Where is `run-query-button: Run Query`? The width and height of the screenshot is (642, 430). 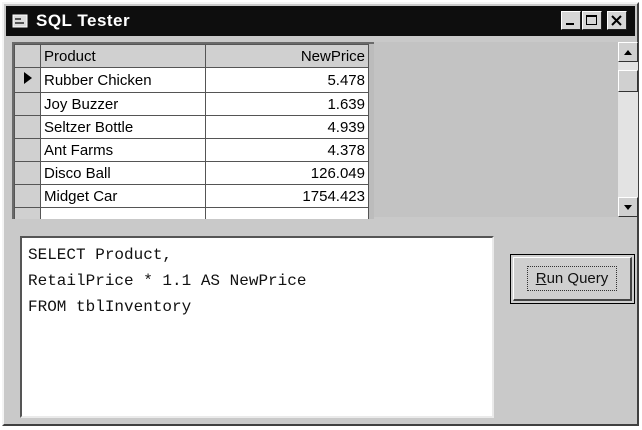
run-query-button: Run Query is located at coordinates (572, 279).